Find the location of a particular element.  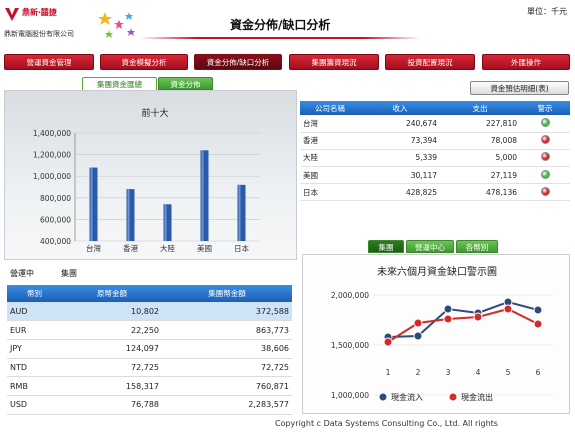

table-row: 日本 428,825 478,136 is located at coordinates (435, 192).